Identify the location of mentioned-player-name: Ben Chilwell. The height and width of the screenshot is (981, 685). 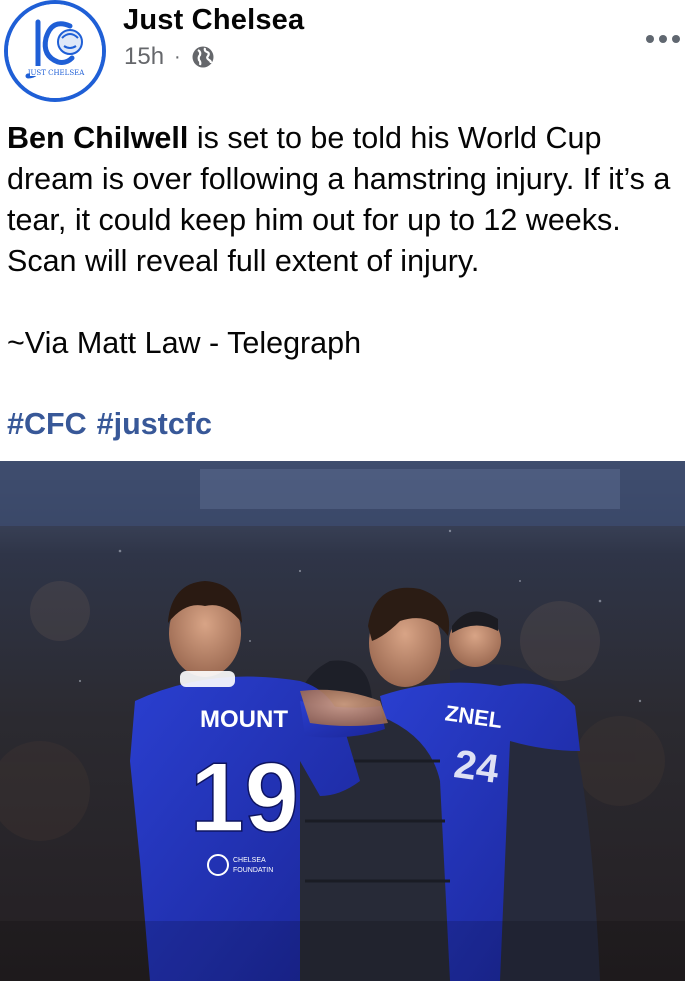
(98, 138).